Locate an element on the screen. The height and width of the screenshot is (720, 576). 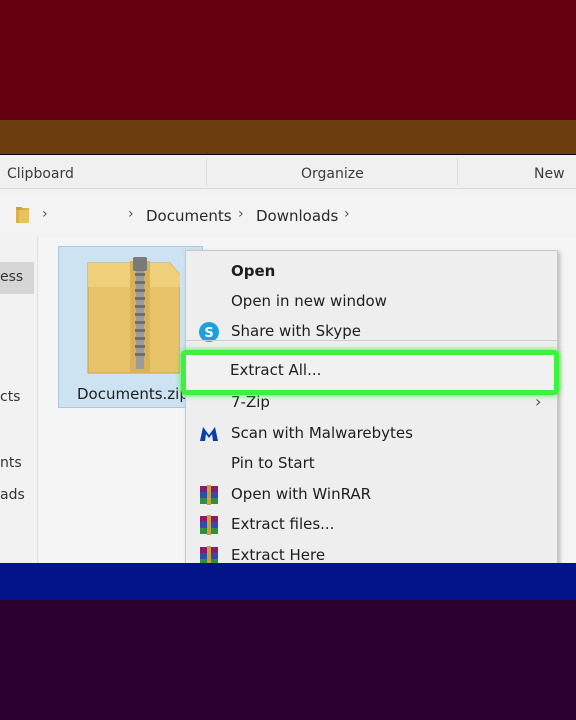
menu-label-pin-start: Pin to Start is located at coordinates (273, 463).